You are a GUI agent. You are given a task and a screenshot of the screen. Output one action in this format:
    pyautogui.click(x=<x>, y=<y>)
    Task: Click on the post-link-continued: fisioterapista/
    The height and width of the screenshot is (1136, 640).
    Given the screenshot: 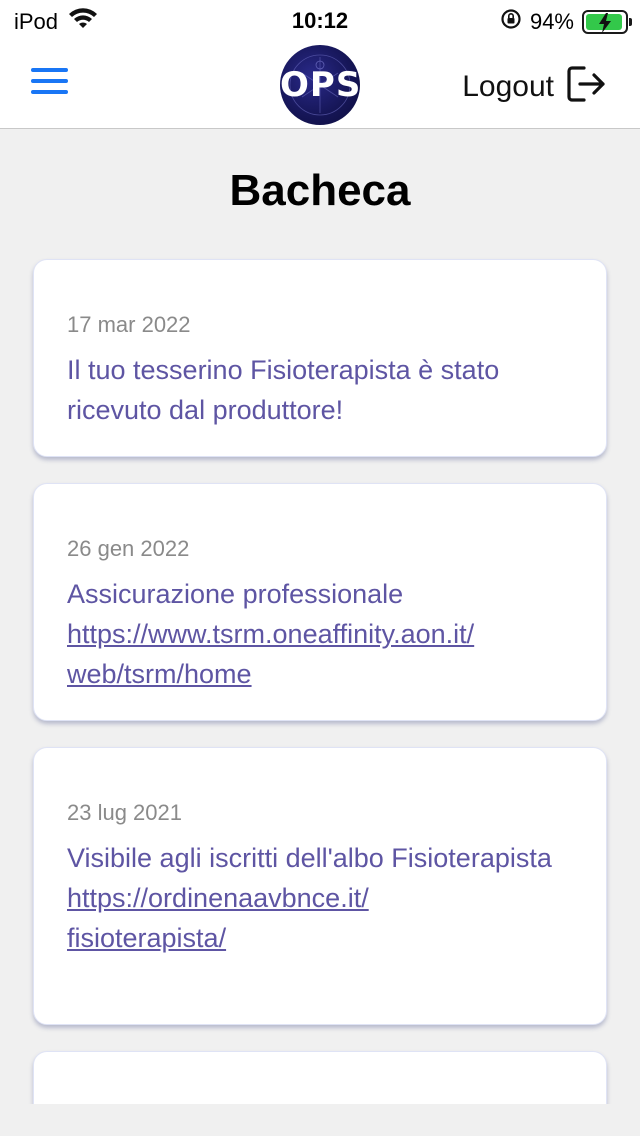 What is the action you would take?
    pyautogui.click(x=320, y=938)
    